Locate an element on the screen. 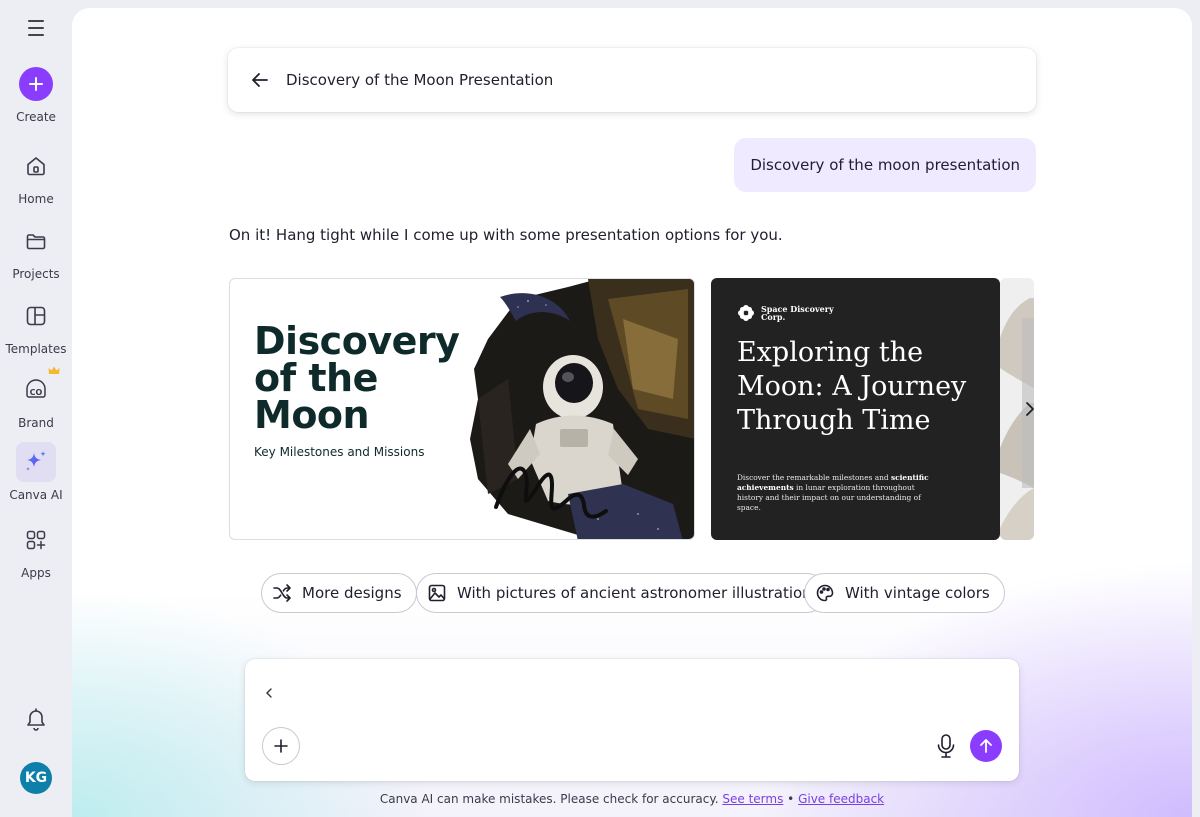 The image size is (1200, 817). sidebar-item-home: Home is located at coordinates (36, 176).